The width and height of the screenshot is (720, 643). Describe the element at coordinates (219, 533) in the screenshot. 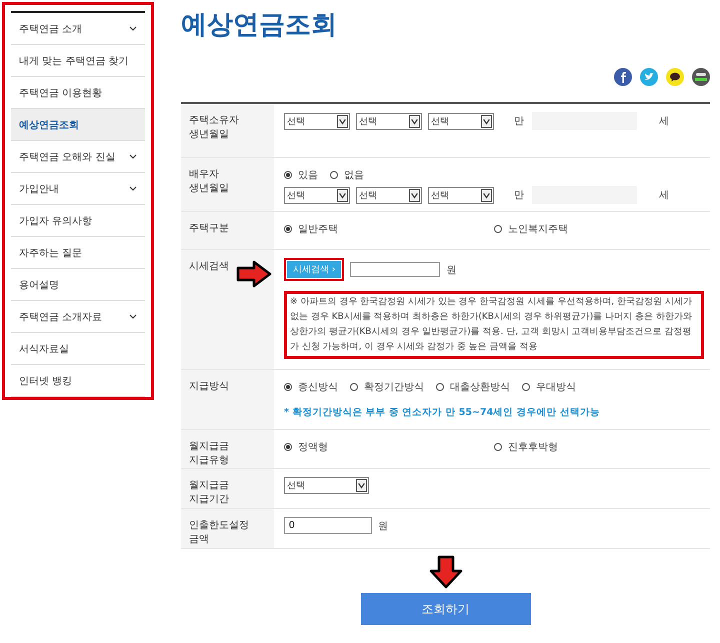

I see `field-label: 인출한도설정 금액` at that location.